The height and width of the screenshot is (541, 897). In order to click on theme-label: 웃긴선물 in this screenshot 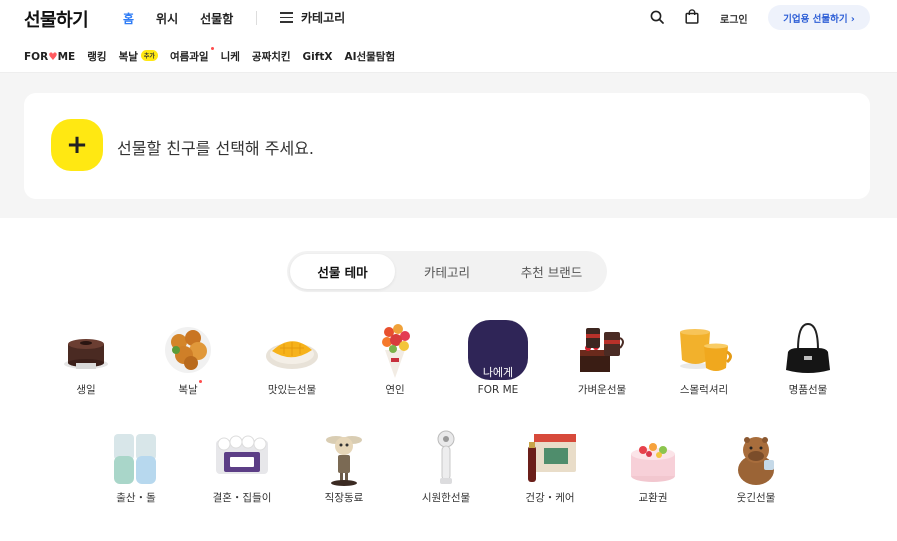, I will do `click(756, 498)`.